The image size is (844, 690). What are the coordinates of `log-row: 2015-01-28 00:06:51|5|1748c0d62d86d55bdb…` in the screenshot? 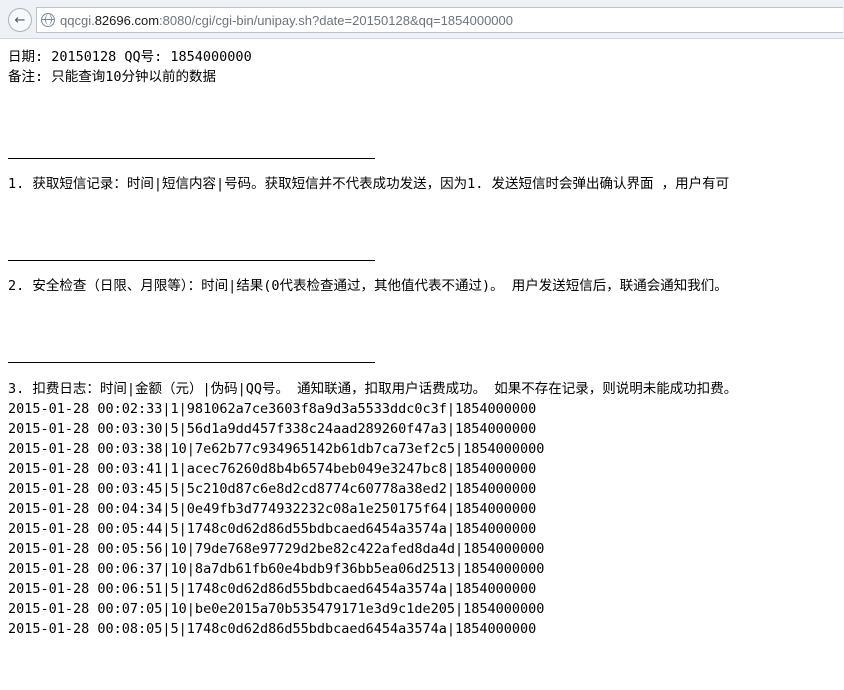 It's located at (272, 589).